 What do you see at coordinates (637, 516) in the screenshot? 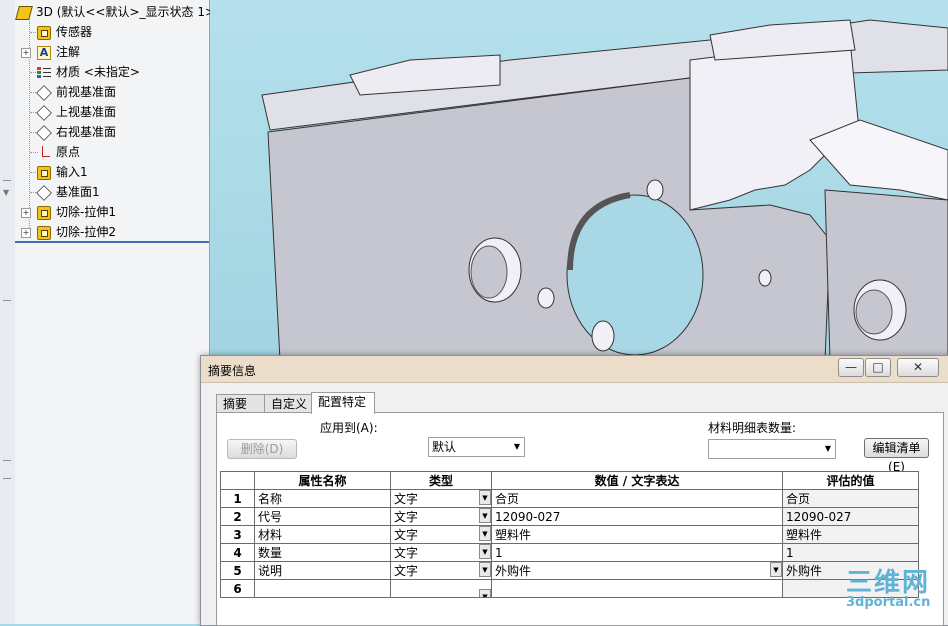
I see `value-cell: 12090-027` at bounding box center [637, 516].